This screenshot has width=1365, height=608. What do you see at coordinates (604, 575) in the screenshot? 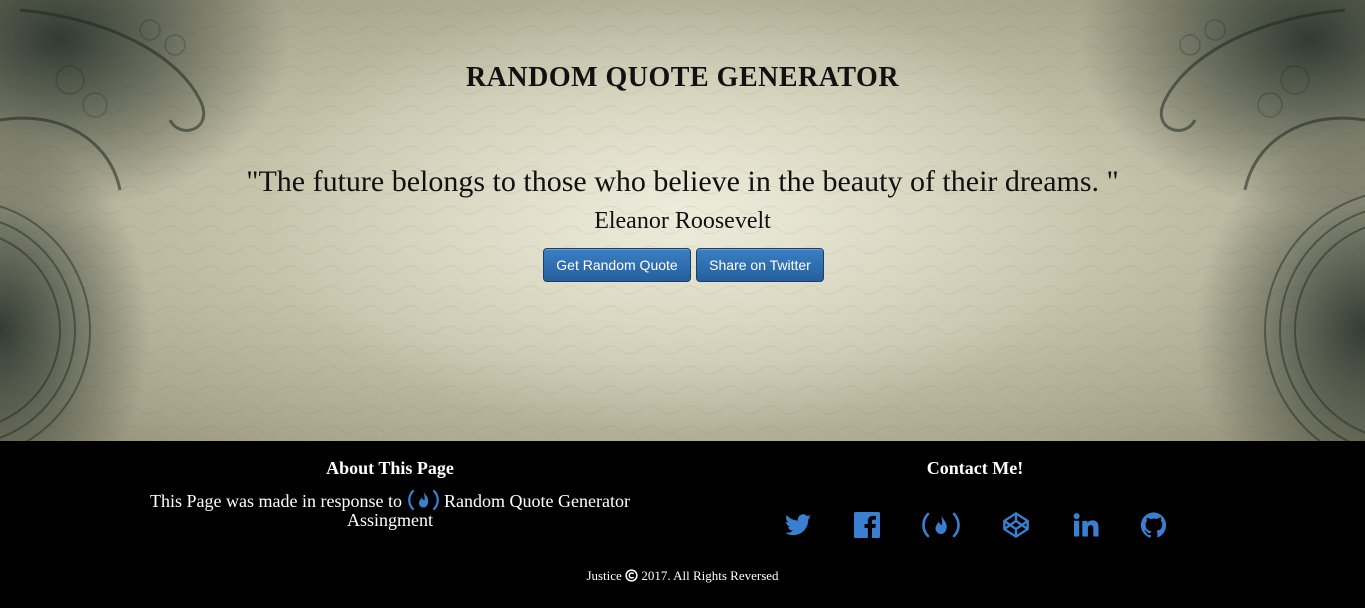
I see `copyright-name: Justice` at bounding box center [604, 575].